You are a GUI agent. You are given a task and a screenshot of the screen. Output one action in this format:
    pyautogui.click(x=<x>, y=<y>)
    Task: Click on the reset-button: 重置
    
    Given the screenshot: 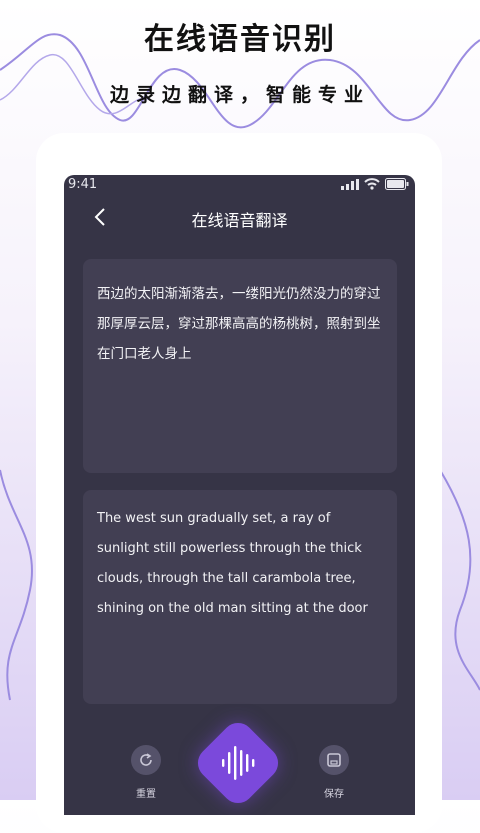 What is the action you would take?
    pyautogui.click(x=146, y=772)
    